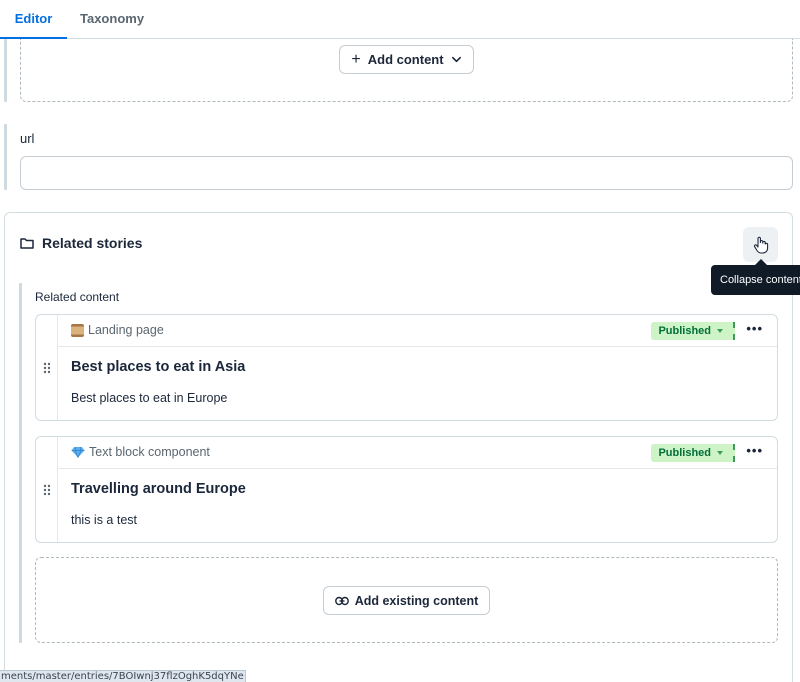  Describe the element at coordinates (149, 398) in the screenshot. I see `card-description: Best places to eat in Europe` at that location.